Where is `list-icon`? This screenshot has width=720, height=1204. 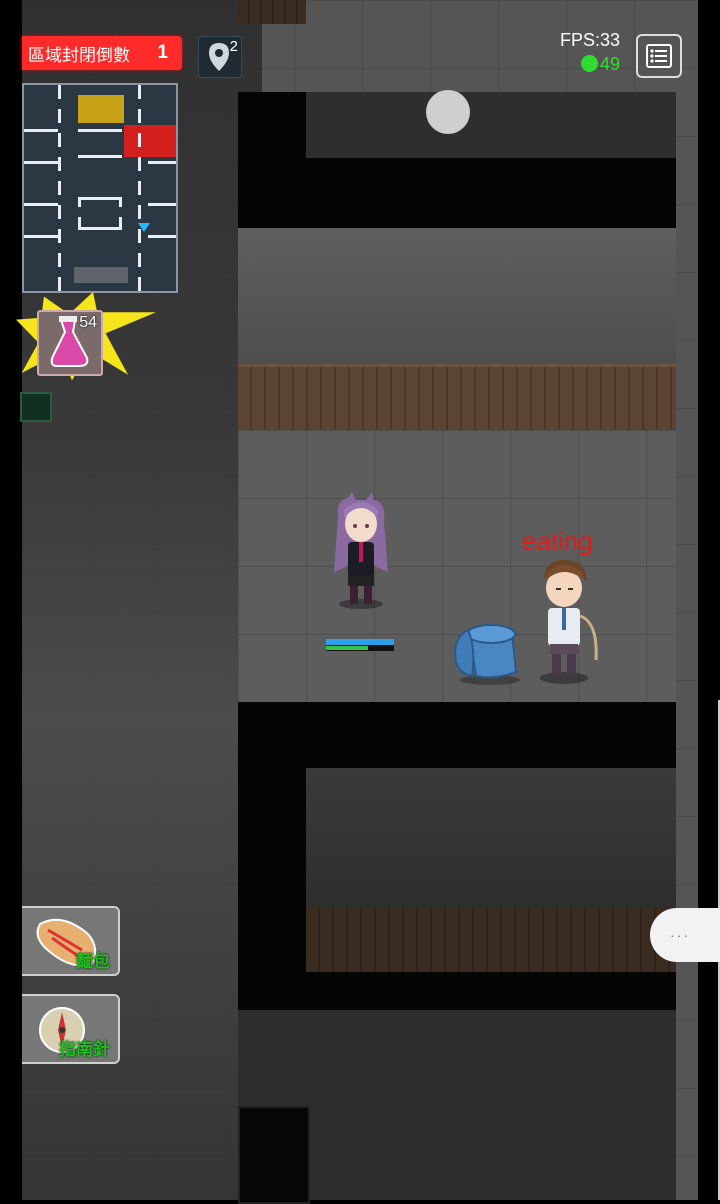 list-icon is located at coordinates (659, 56).